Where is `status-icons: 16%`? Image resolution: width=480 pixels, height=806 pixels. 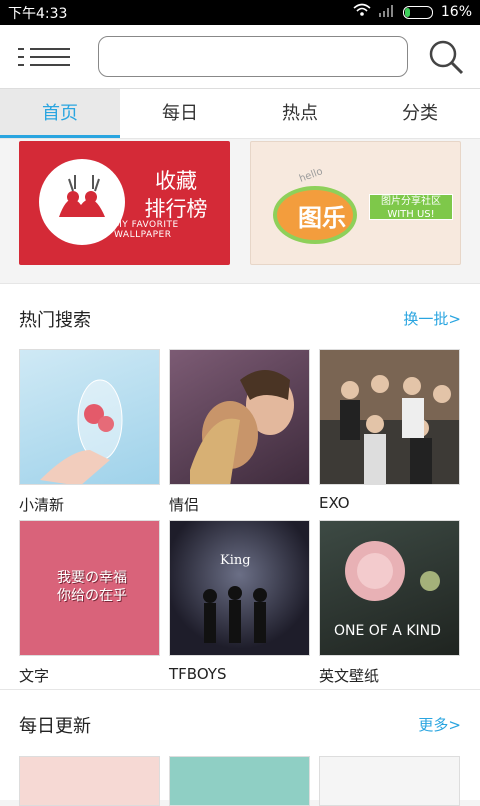
status-icons: 16% is located at coordinates (412, 12).